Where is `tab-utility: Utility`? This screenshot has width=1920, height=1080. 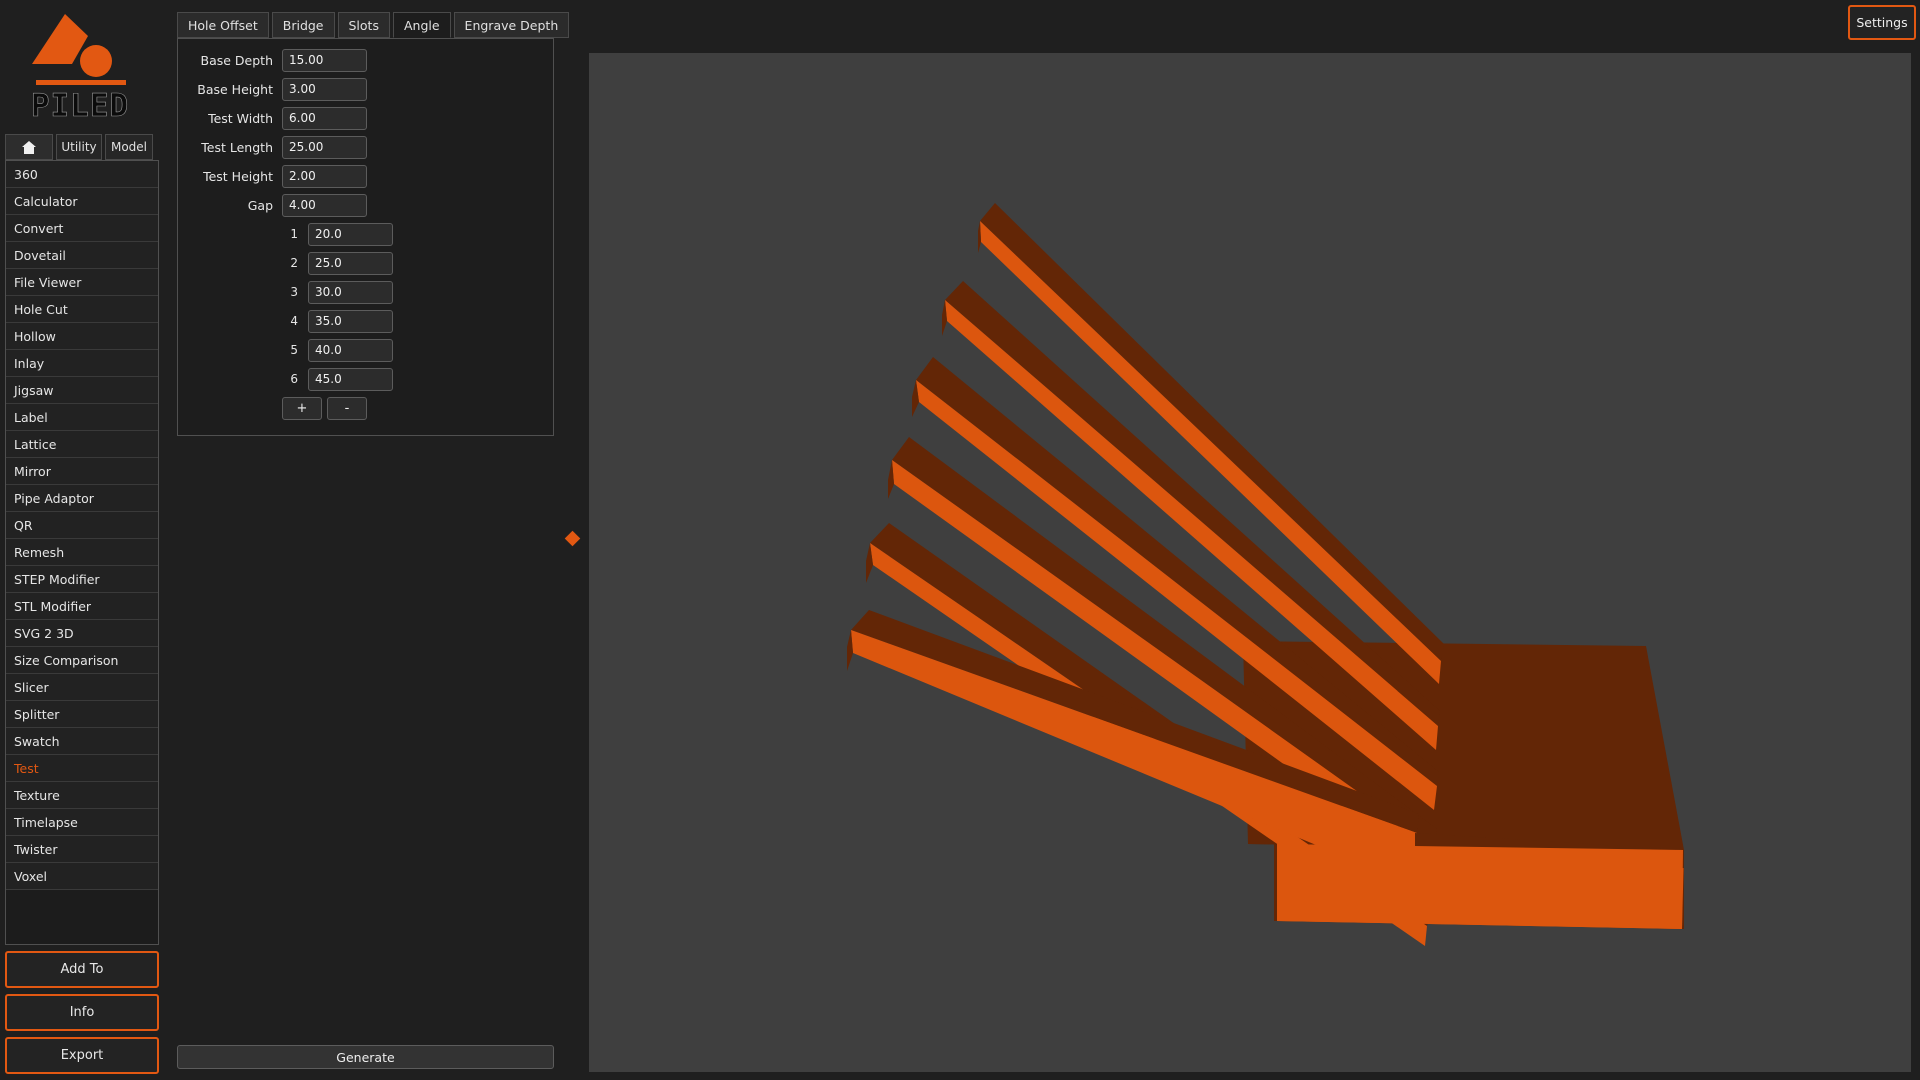
tab-utility: Utility is located at coordinates (79, 147).